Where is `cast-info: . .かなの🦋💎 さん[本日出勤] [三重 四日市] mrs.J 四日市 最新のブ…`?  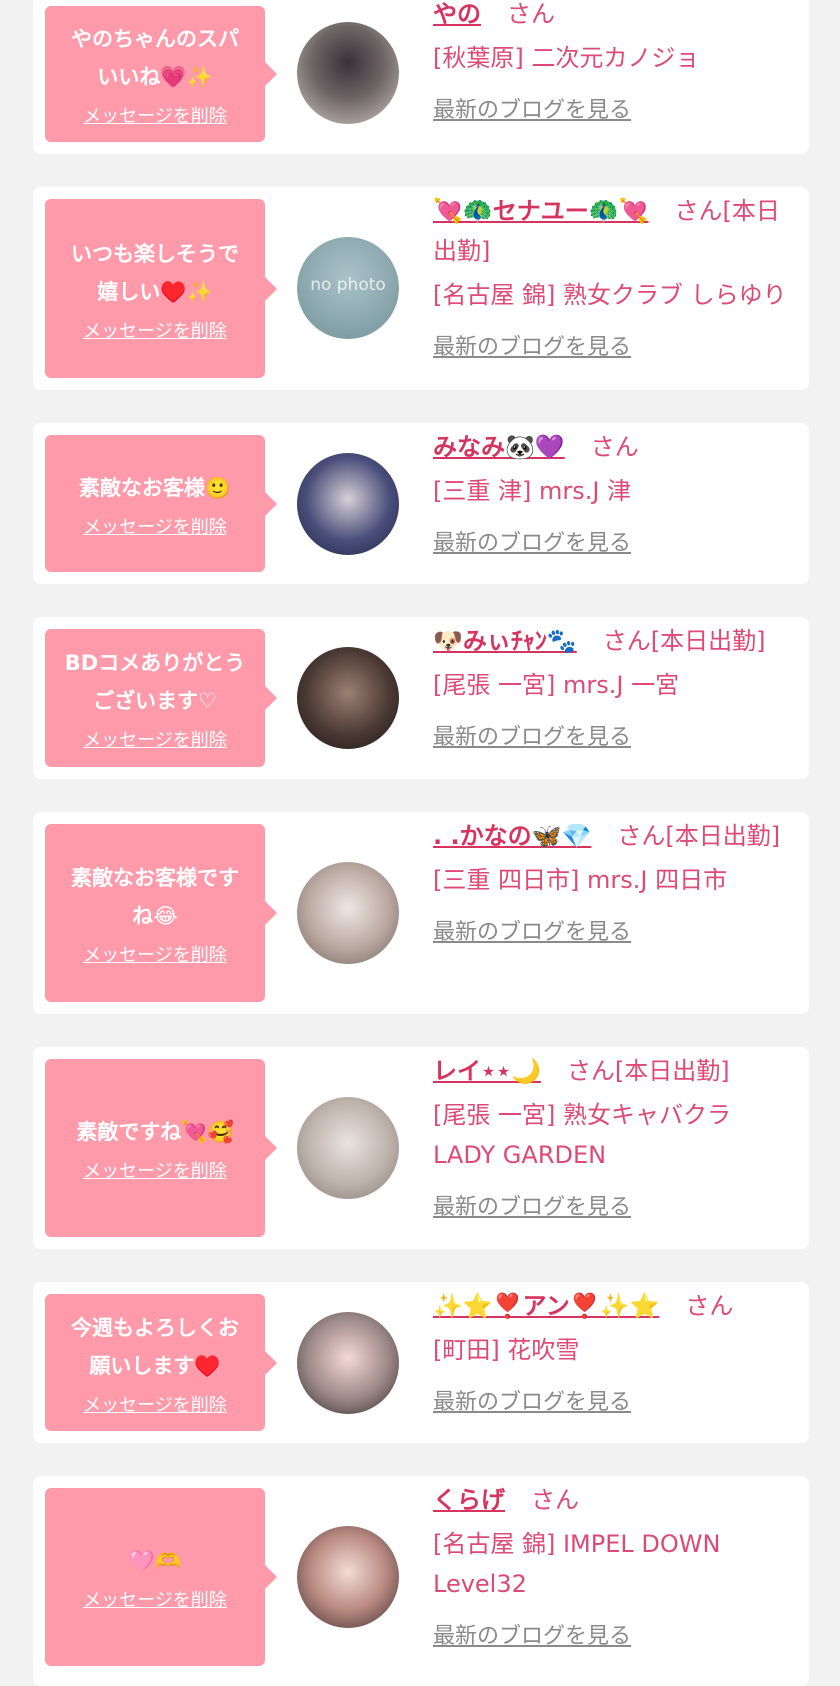
cast-info: . .かなの🦋💎 さん[本日出勤] [三重 四日市] mrs.J 四日市 最新のブ… is located at coordinates (614, 881).